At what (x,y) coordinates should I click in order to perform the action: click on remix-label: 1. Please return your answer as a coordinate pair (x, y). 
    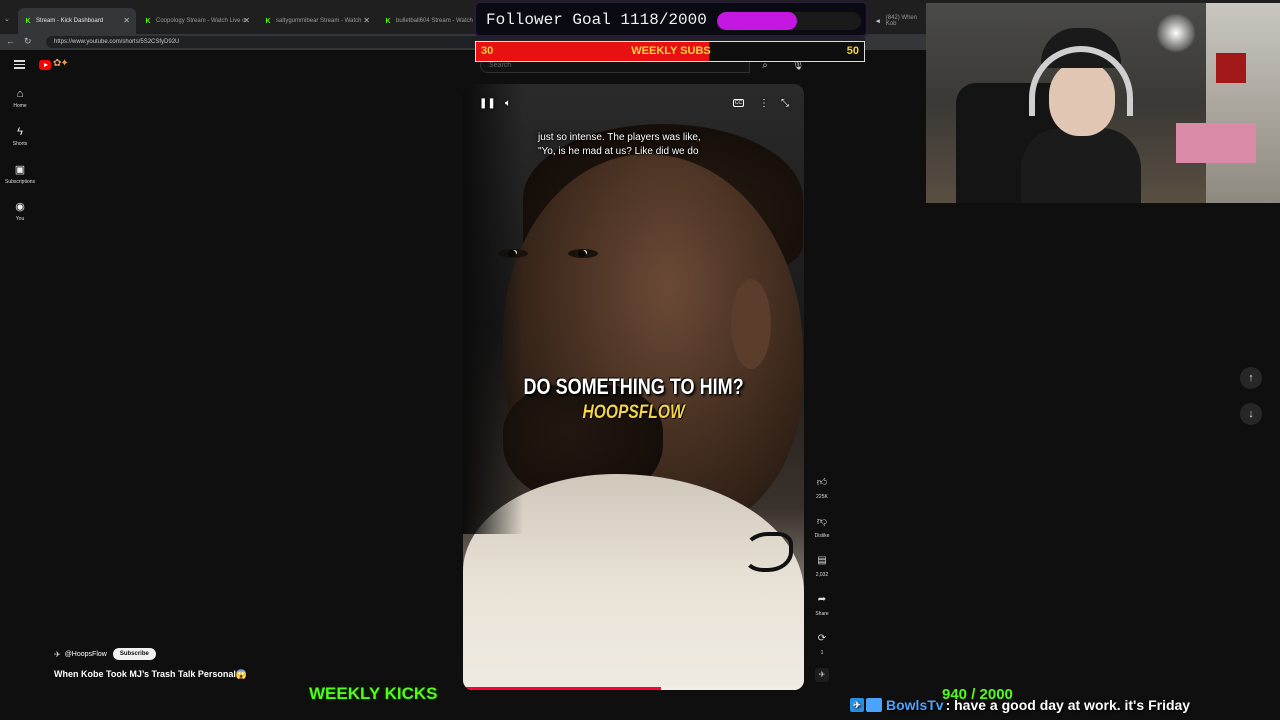
    Looking at the image, I should click on (822, 653).